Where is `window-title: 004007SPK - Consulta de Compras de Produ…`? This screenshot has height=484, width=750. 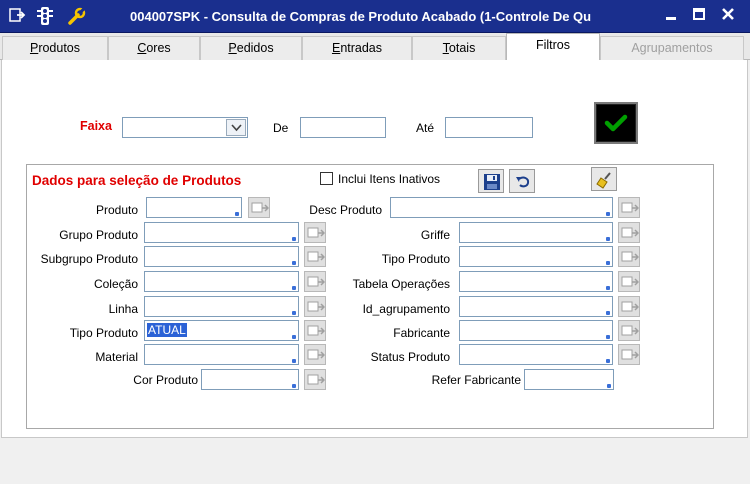 window-title: 004007SPK - Consulta de Compras de Produ… is located at coordinates (361, 16).